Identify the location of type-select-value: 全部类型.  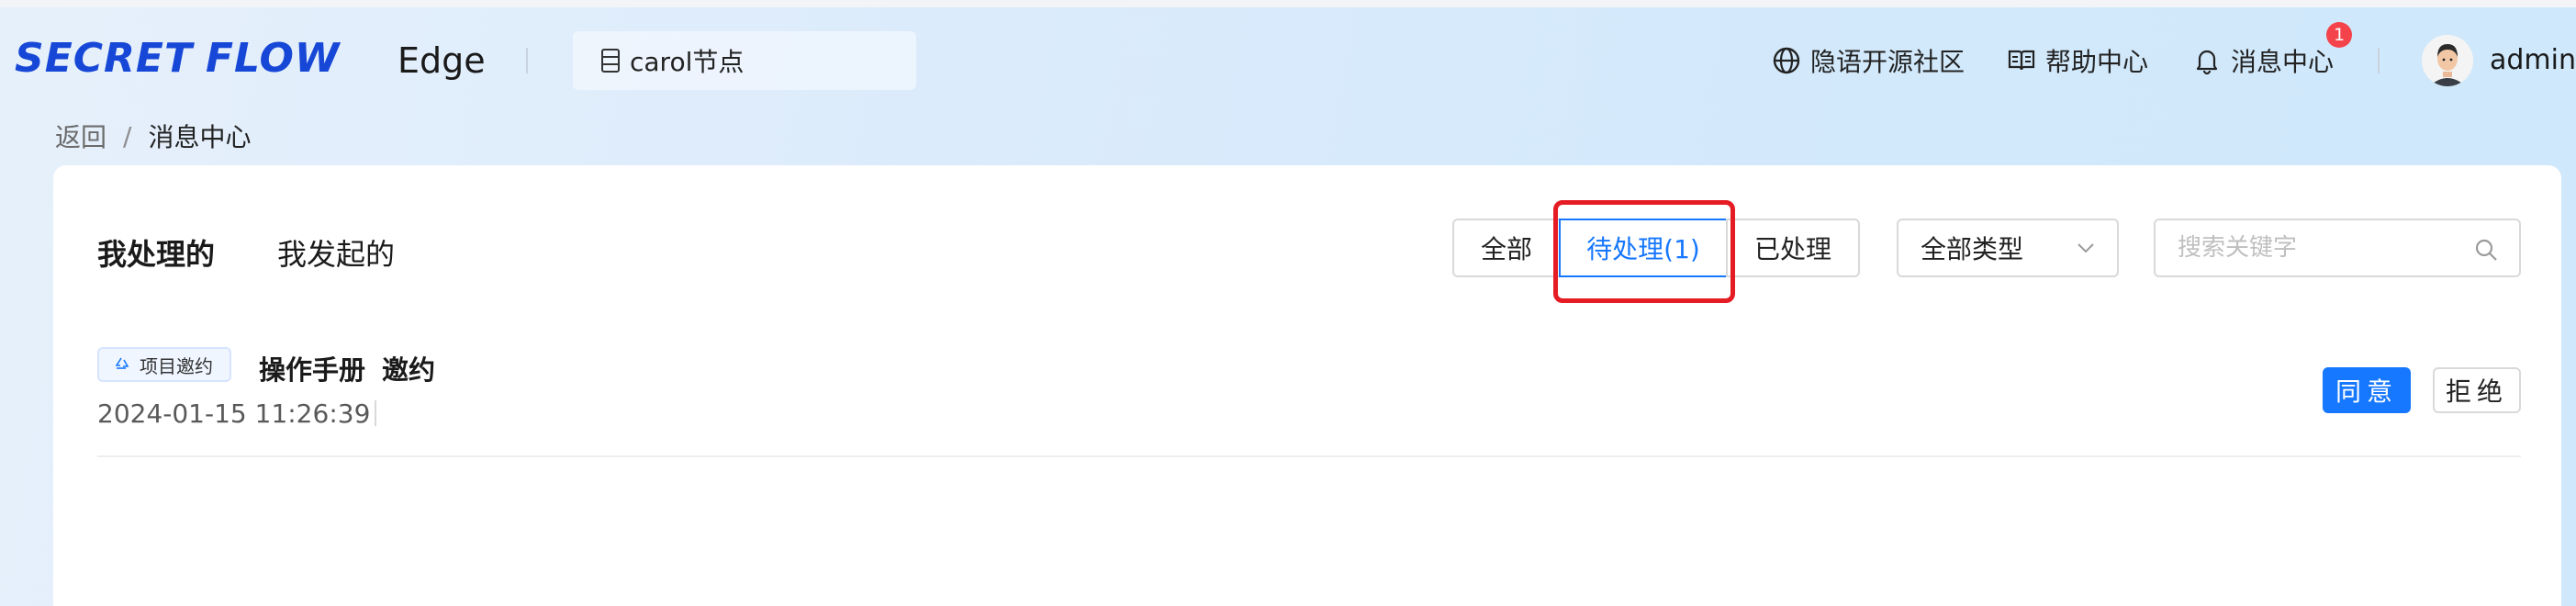
(1972, 249).